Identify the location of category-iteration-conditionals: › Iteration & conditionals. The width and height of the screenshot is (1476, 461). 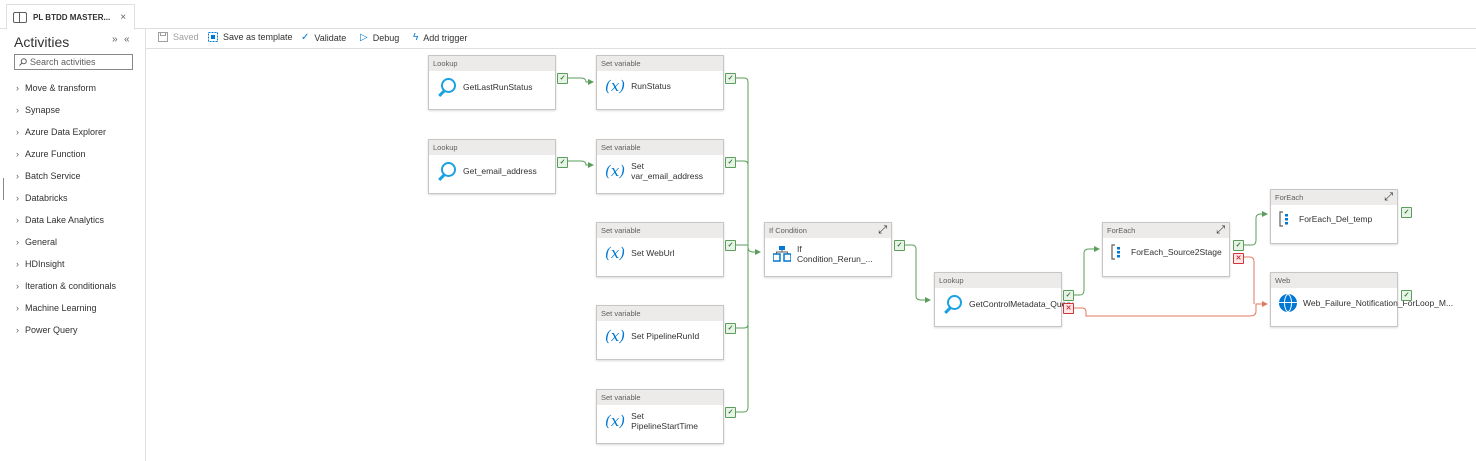
(66, 286).